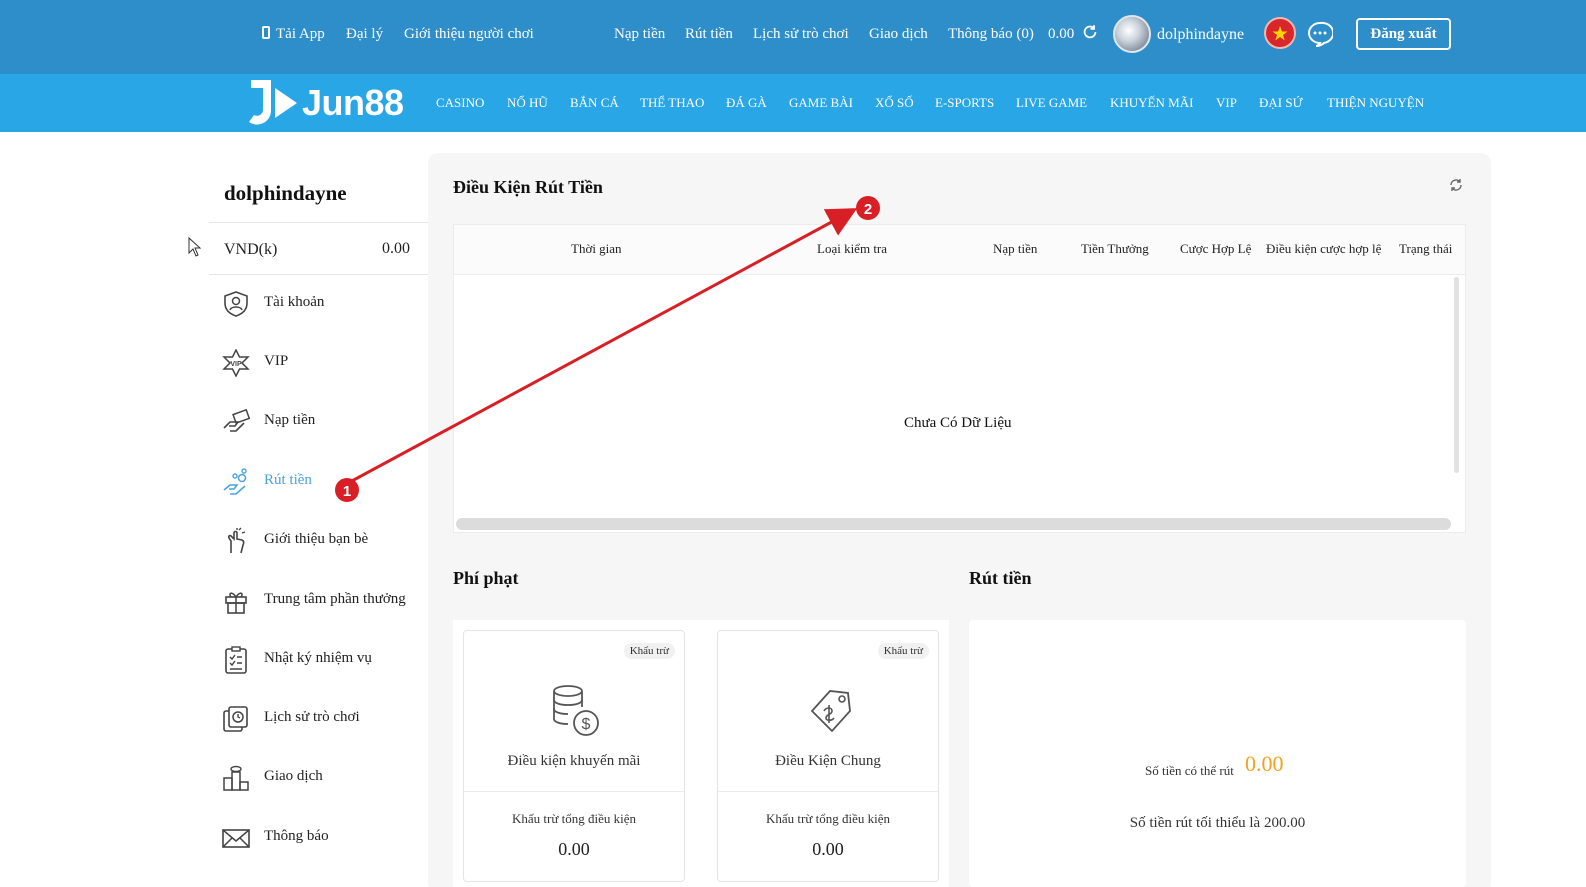  Describe the element at coordinates (596, 248) in the screenshot. I see `column-header: Thời gian` at that location.